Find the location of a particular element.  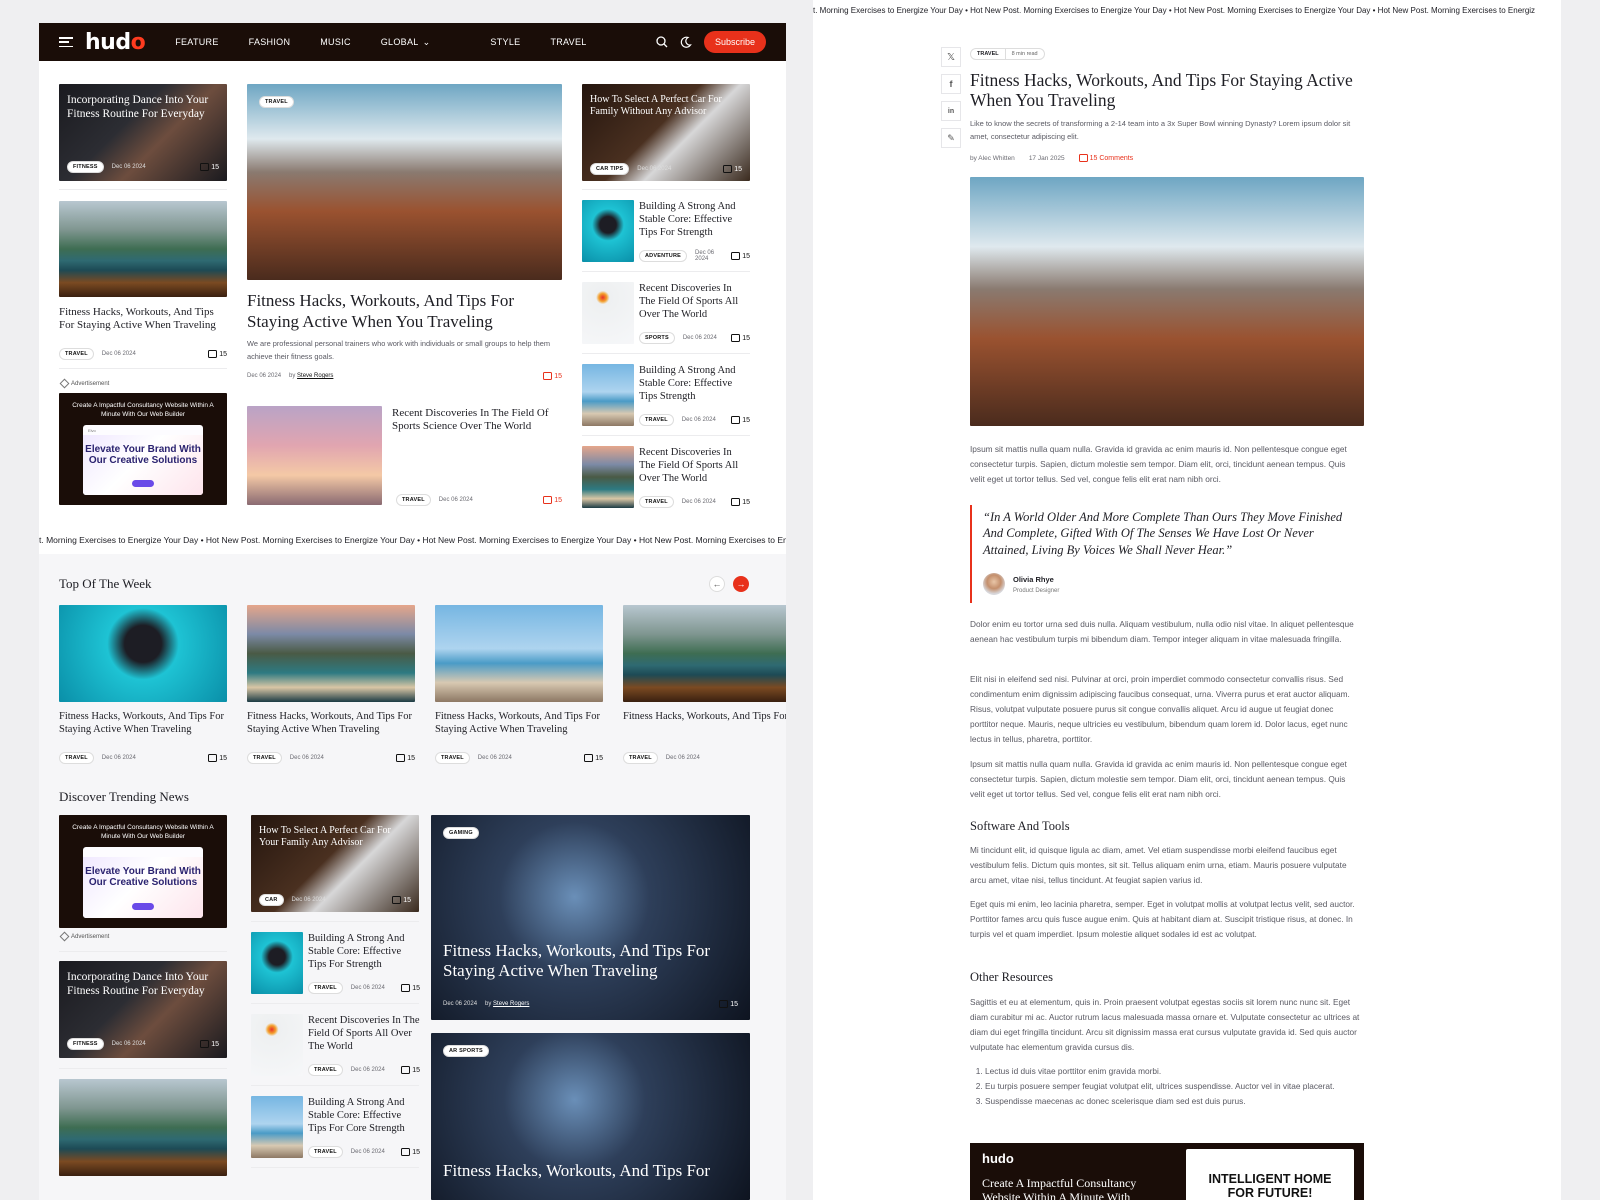

carousel-next-button: → is located at coordinates (741, 584).